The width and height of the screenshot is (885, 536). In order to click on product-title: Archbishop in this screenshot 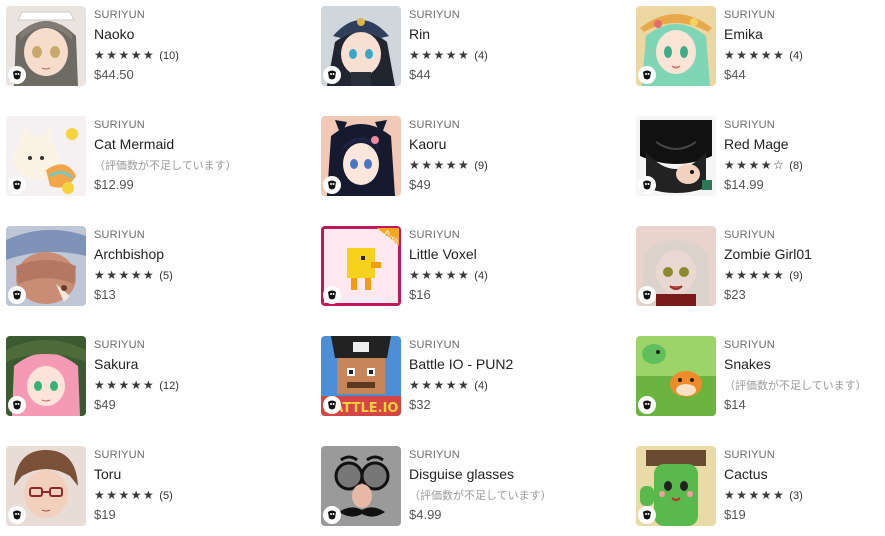, I will do `click(189, 254)`.